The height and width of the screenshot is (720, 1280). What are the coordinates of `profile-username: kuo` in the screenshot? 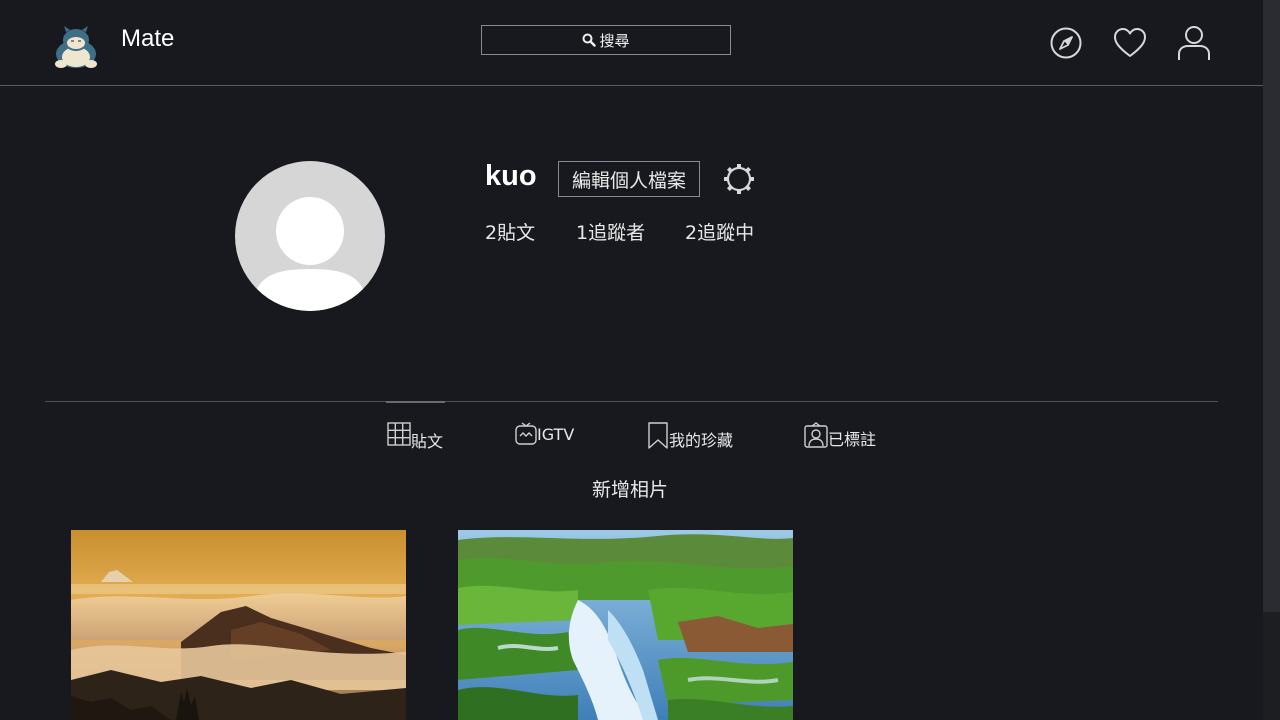 It's located at (511, 176).